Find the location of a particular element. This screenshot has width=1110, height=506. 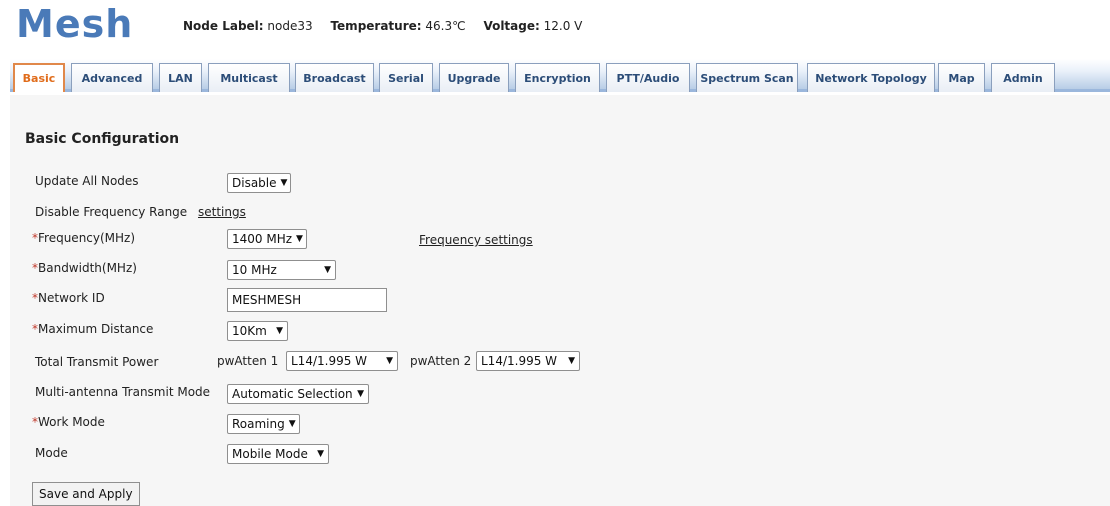

multi-antenna-mode-label: Multi-antenna Transmit Mode is located at coordinates (123, 392).